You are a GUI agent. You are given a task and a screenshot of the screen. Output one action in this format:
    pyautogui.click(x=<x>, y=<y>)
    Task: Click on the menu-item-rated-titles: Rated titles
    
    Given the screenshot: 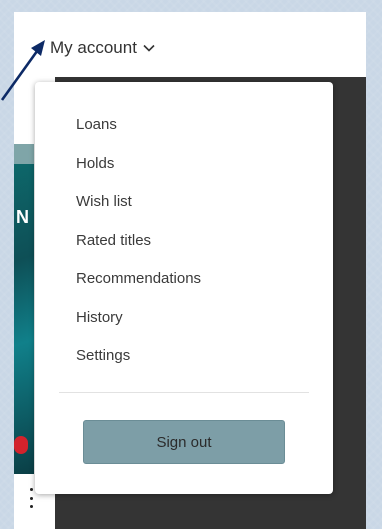 What is the action you would take?
    pyautogui.click(x=138, y=249)
    